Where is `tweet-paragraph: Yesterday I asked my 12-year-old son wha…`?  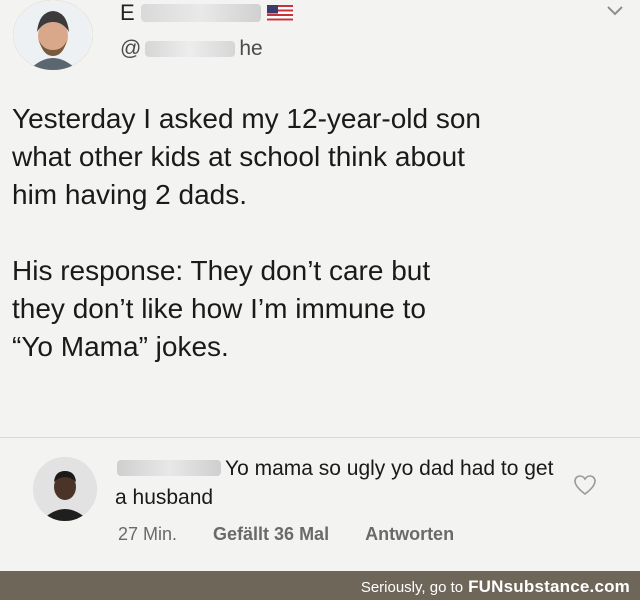 tweet-paragraph: Yesterday I asked my 12-year-old son wha… is located at coordinates (246, 156).